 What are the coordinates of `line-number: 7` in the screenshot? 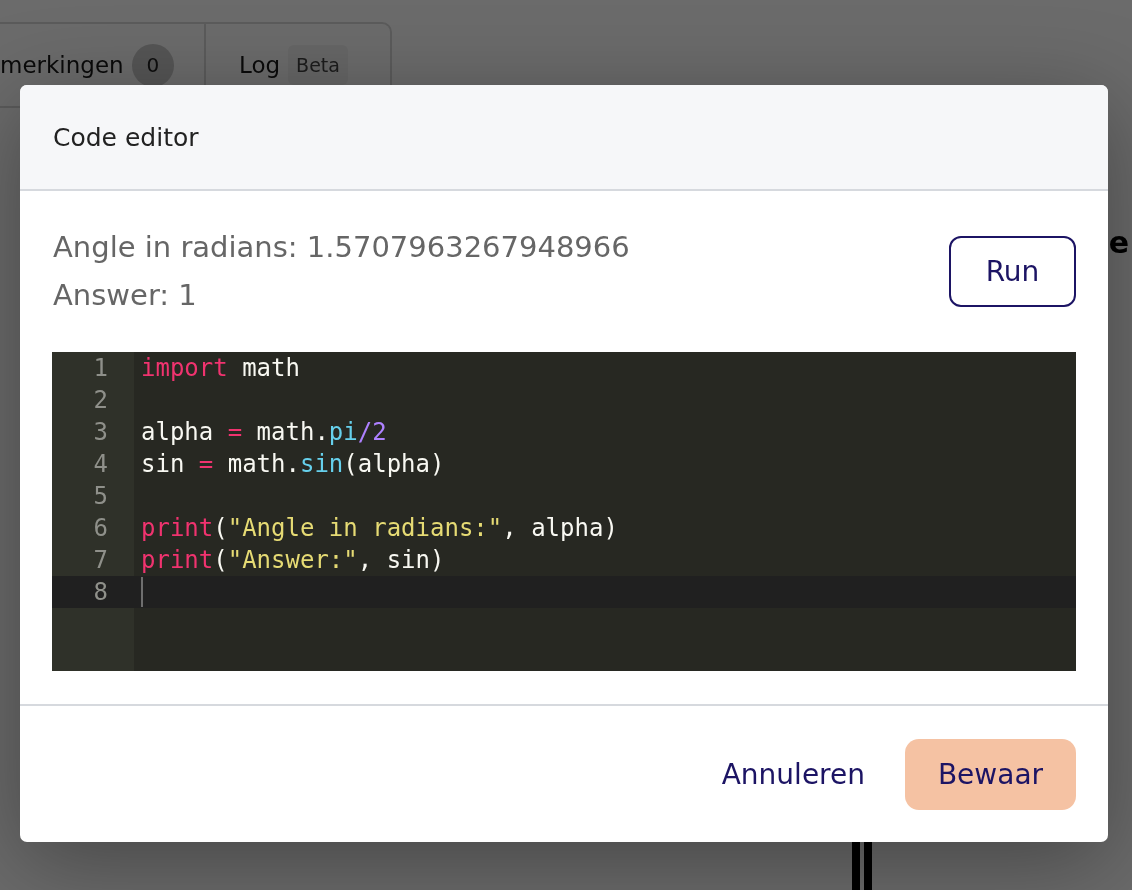 It's located at (100, 560).